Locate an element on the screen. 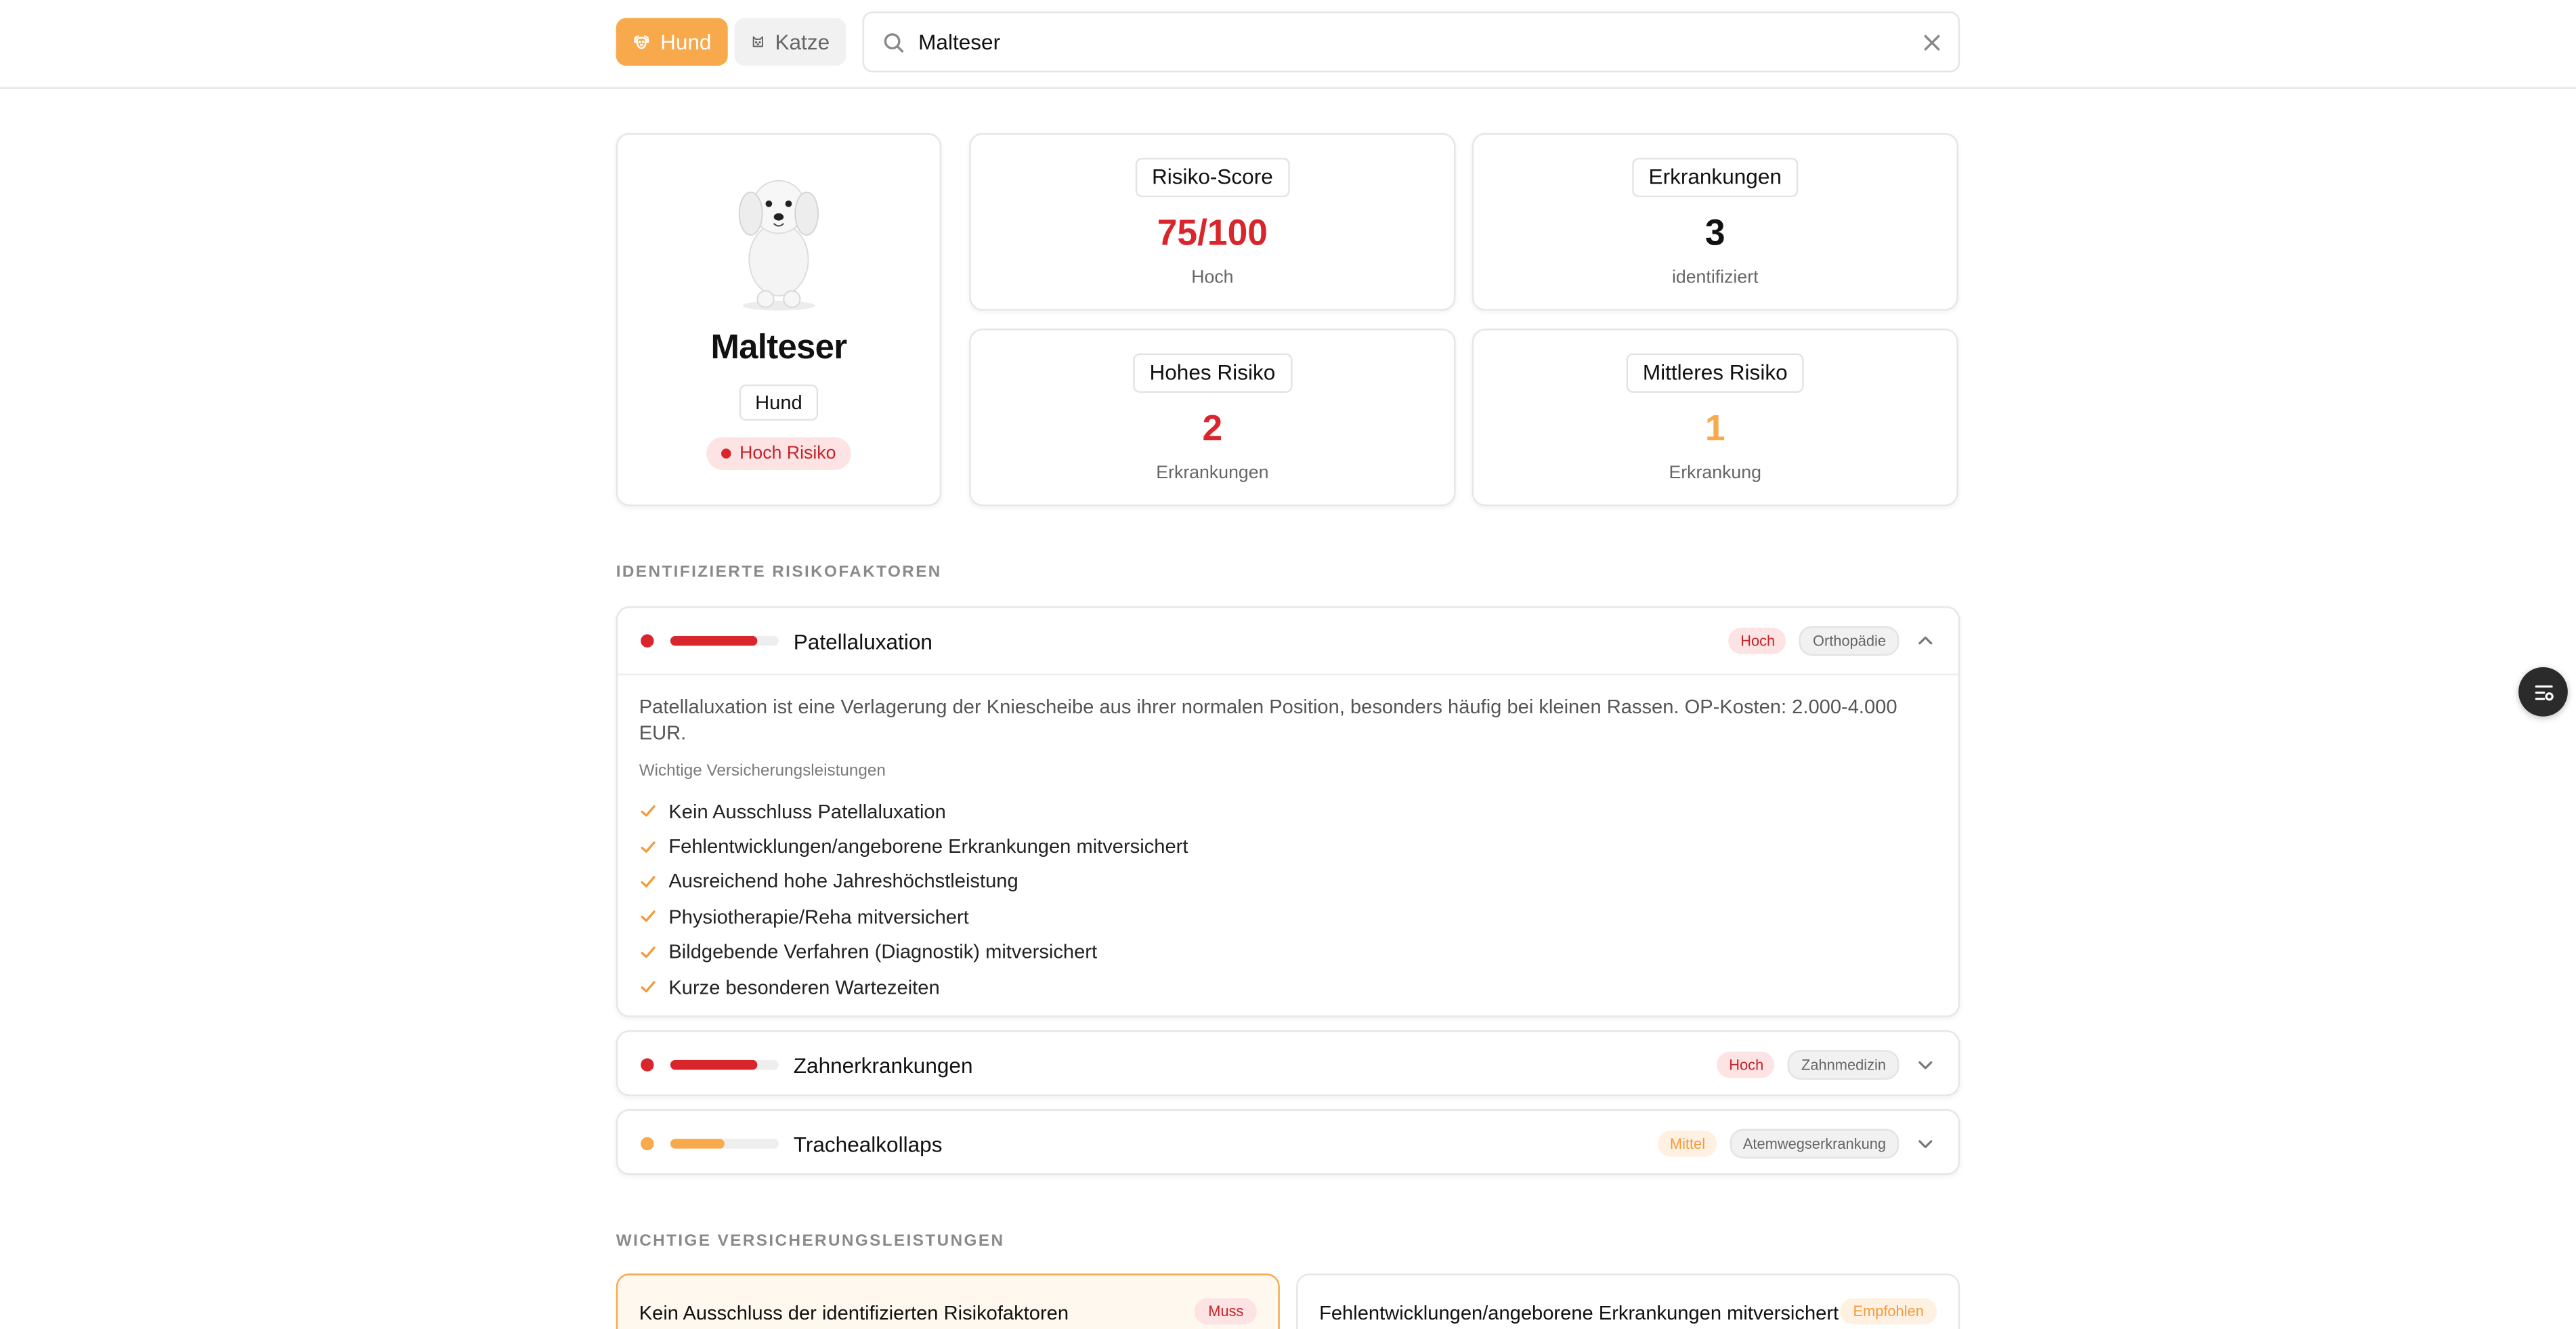 The image size is (2576, 1329). list-filter-icon is located at coordinates (2543, 692).